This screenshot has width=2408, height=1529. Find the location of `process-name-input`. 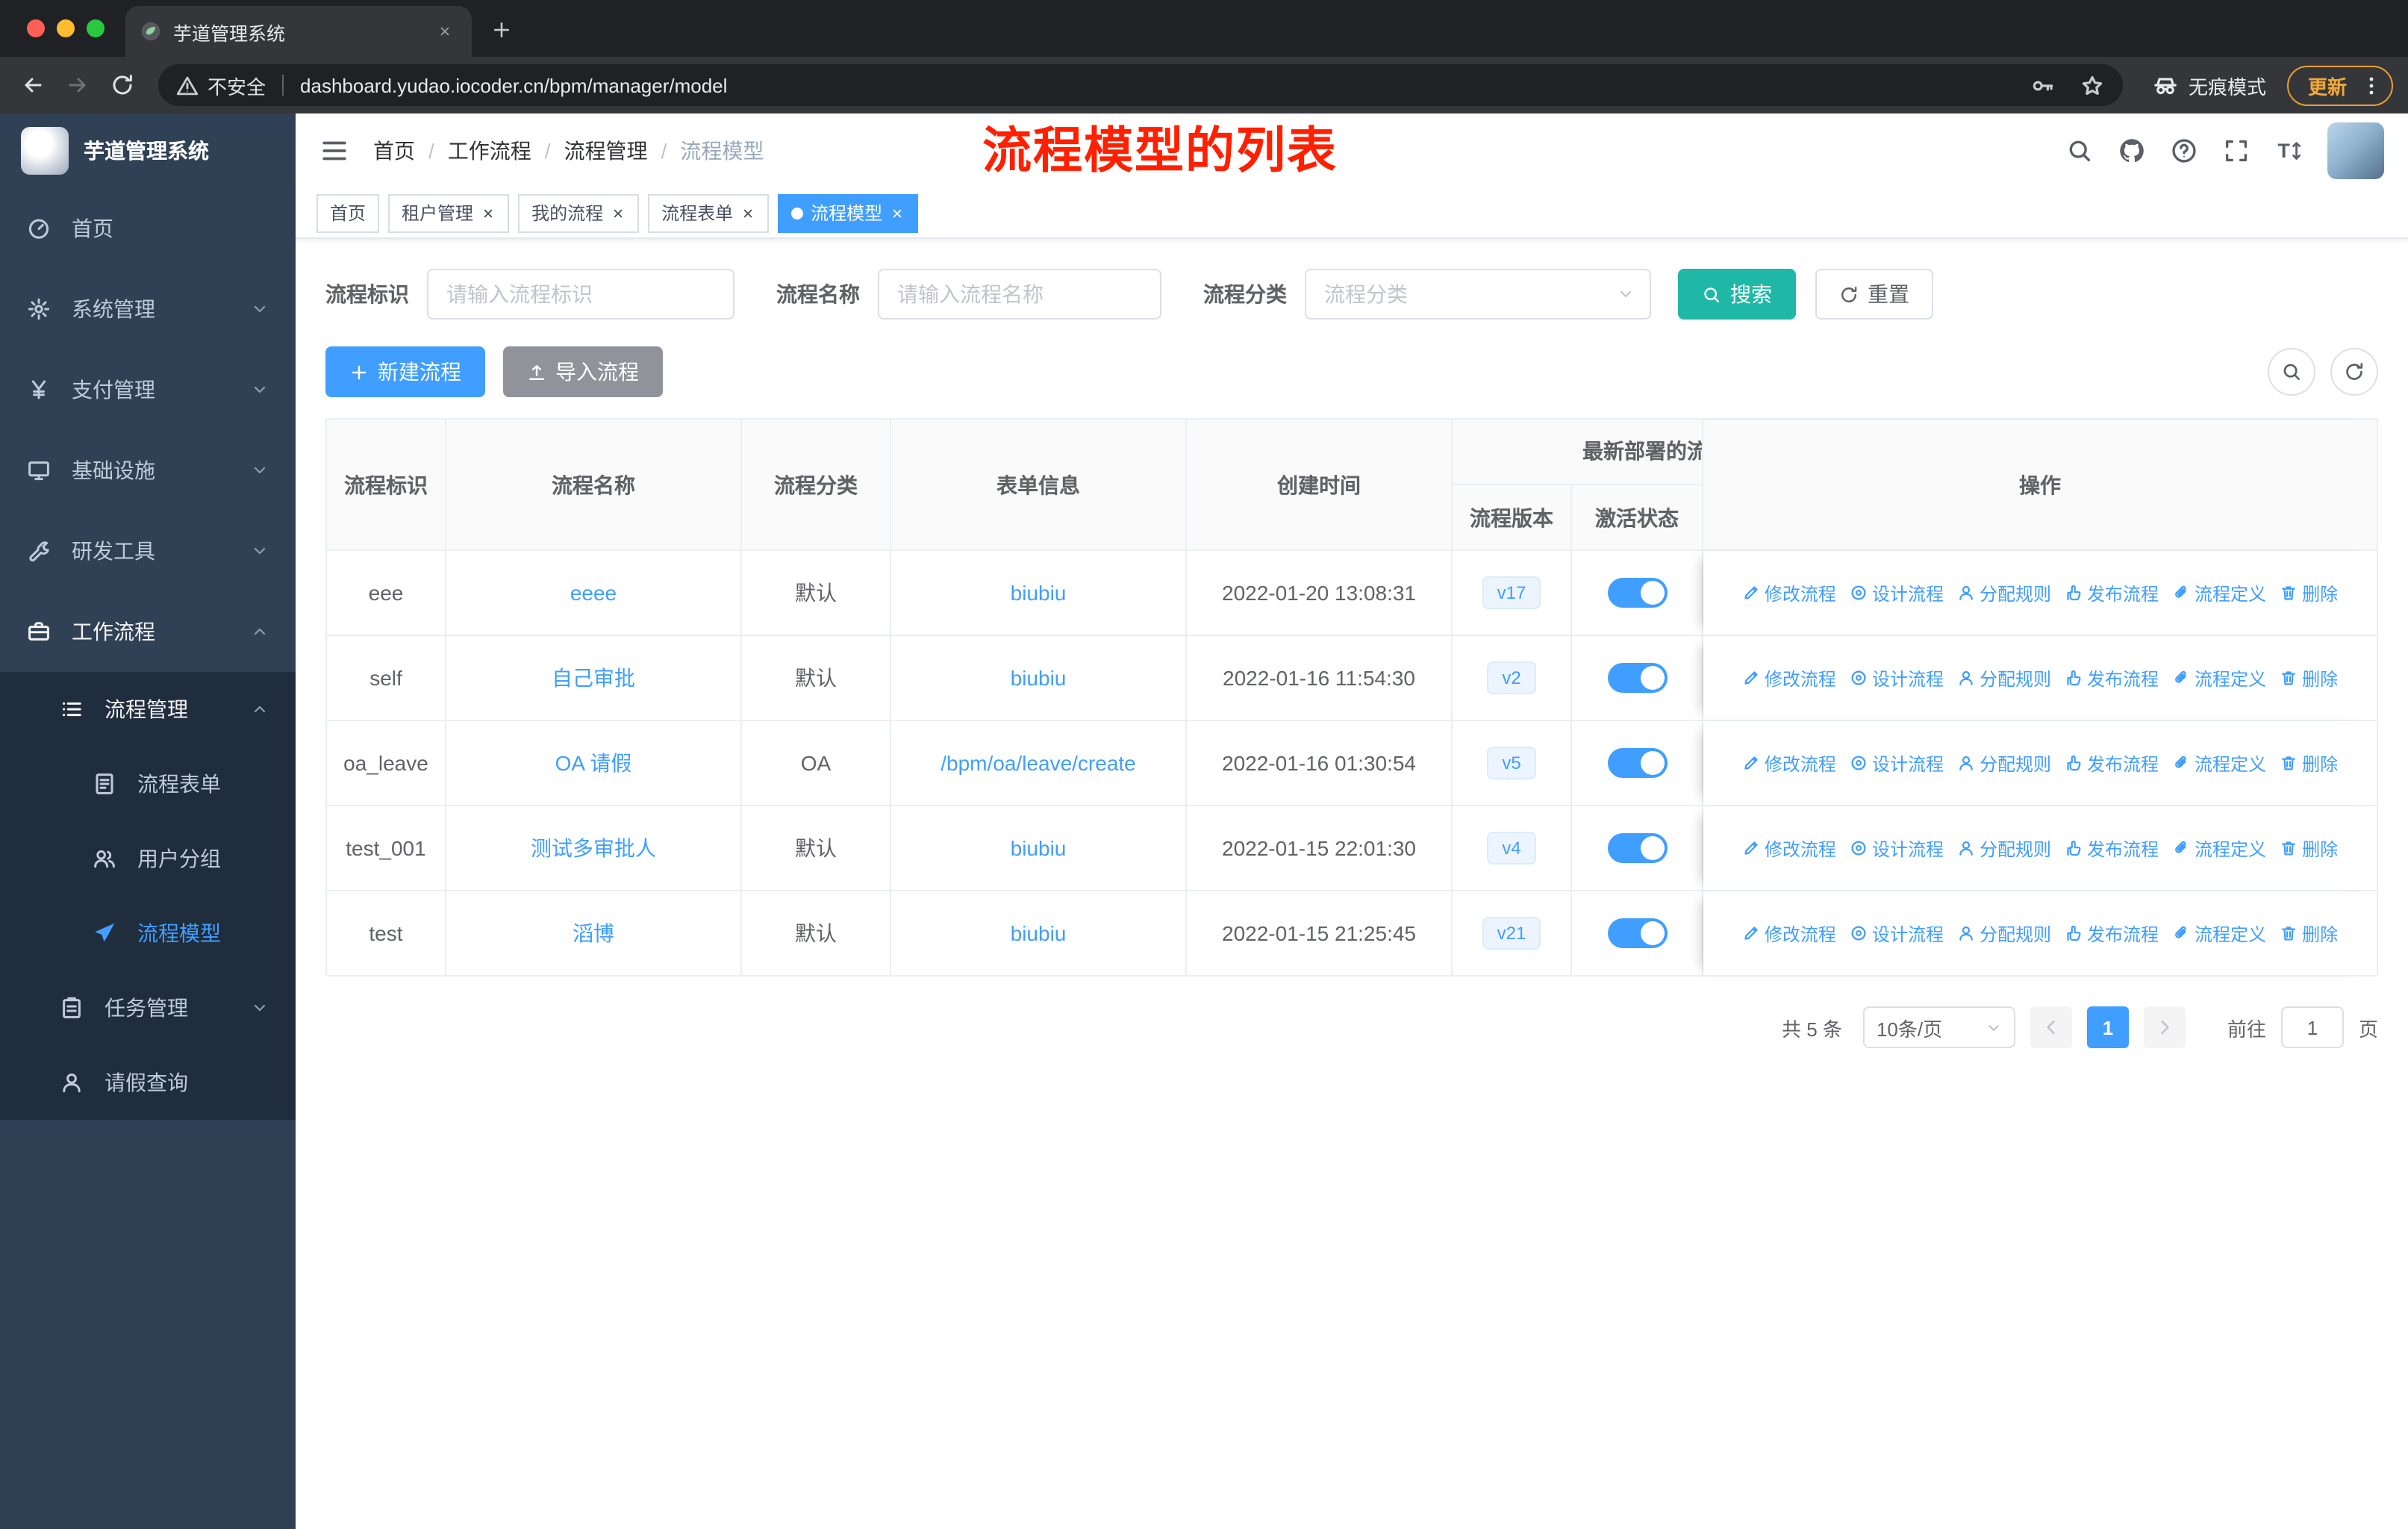

process-name-input is located at coordinates (1019, 295).